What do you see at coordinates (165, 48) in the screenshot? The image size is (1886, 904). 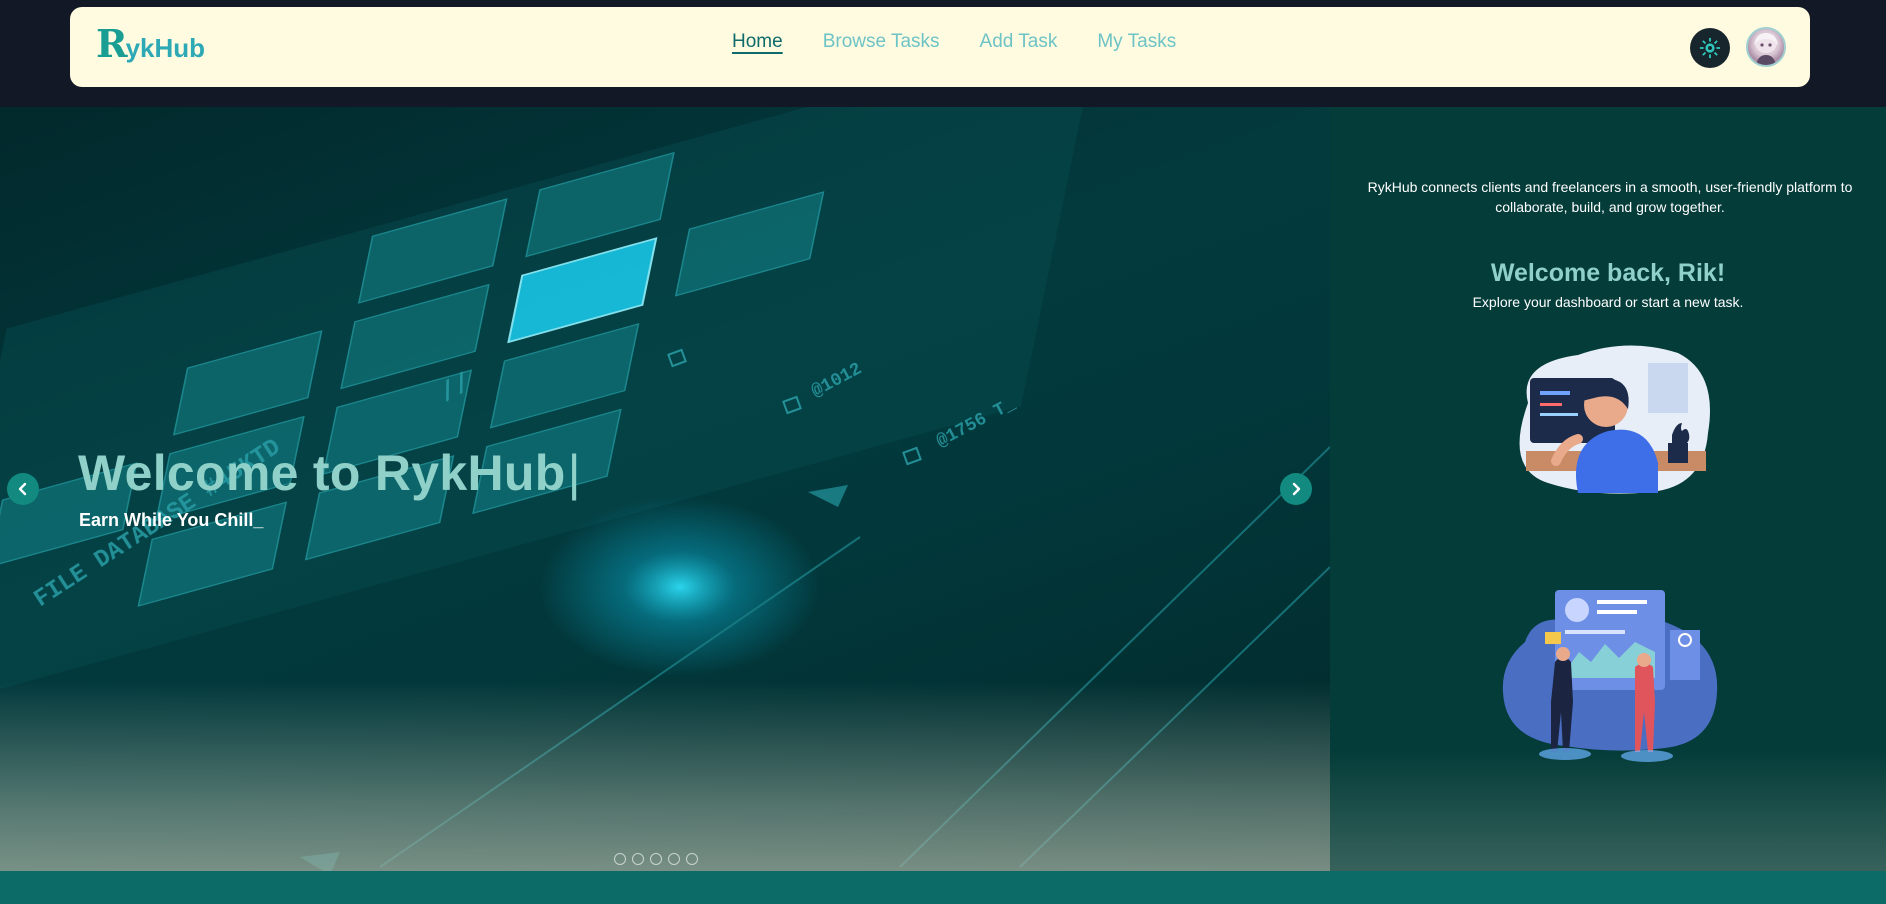 I see `logo-text: ykHub` at bounding box center [165, 48].